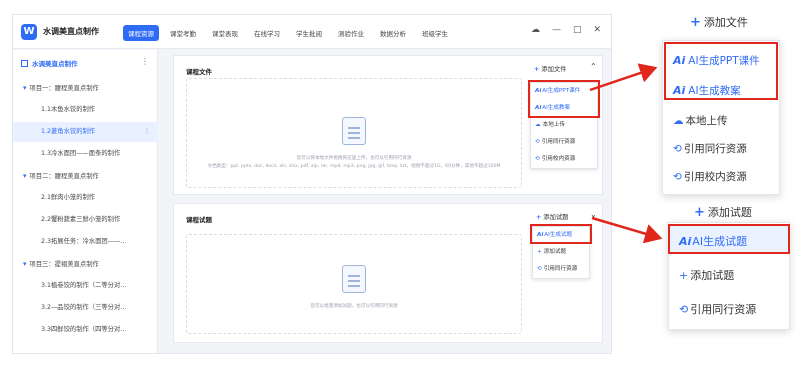  I want to click on checkbox-icon, so click(24, 63).